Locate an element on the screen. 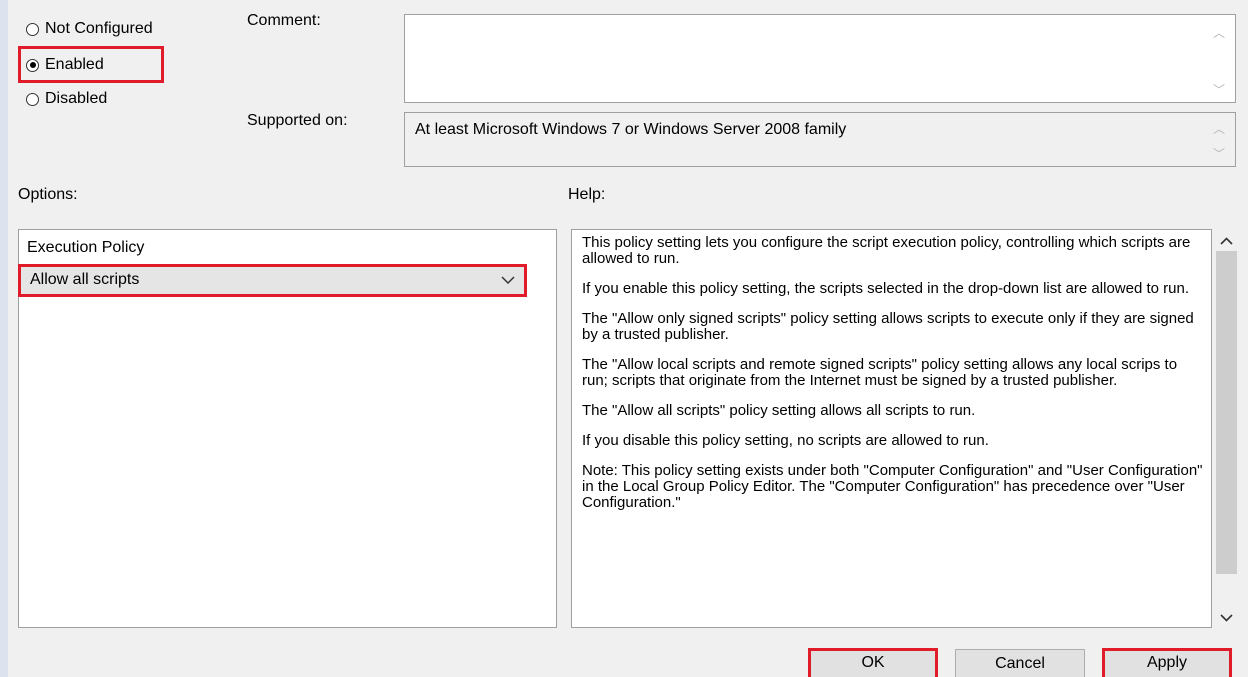  comment-label: Comment: is located at coordinates (284, 20).